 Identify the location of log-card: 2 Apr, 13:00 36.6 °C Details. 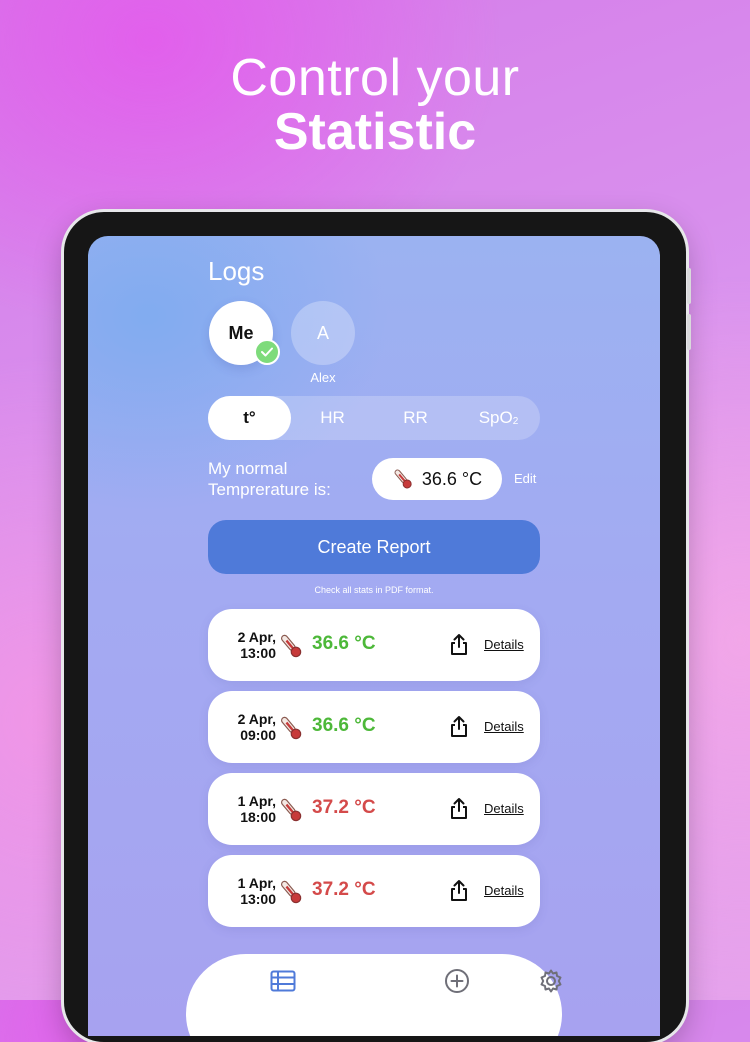
(374, 645).